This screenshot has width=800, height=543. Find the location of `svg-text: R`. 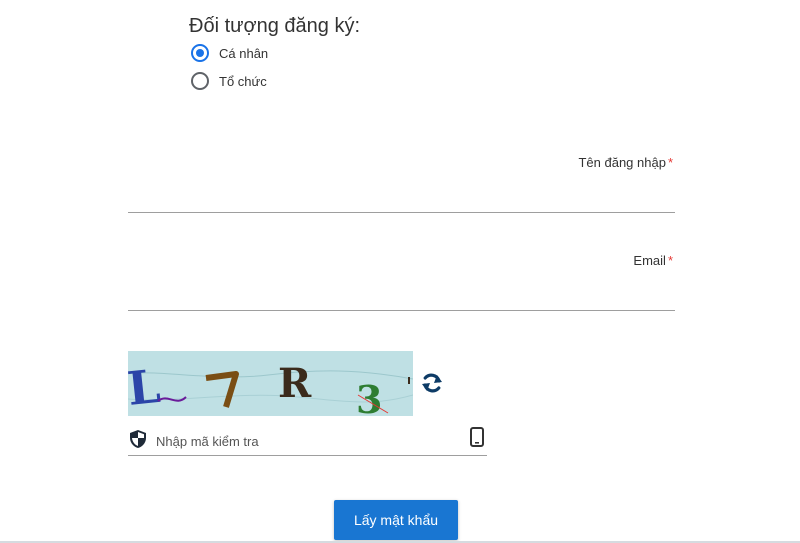

svg-text: R is located at coordinates (295, 383).